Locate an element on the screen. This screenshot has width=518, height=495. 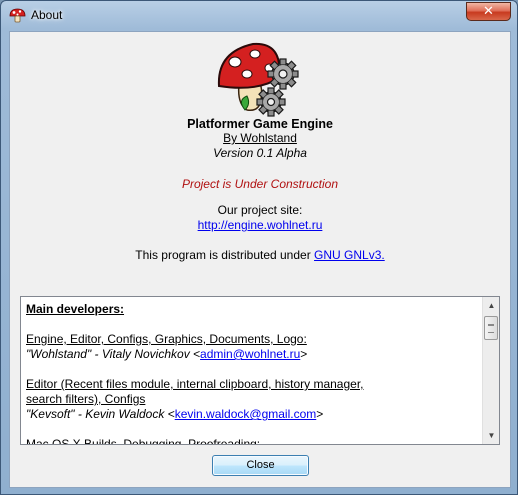
dev1-email-link: admin@wohlnet.ru is located at coordinates (250, 354).